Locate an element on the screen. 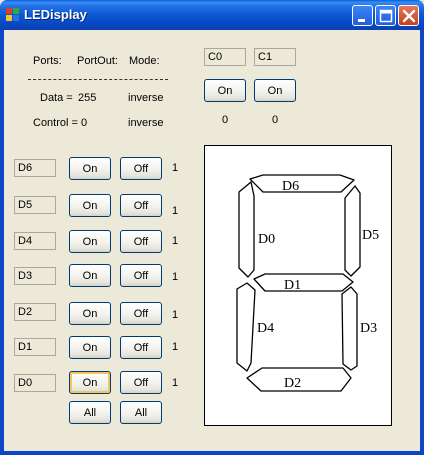  control-label: Control = 0 is located at coordinates (60, 123).